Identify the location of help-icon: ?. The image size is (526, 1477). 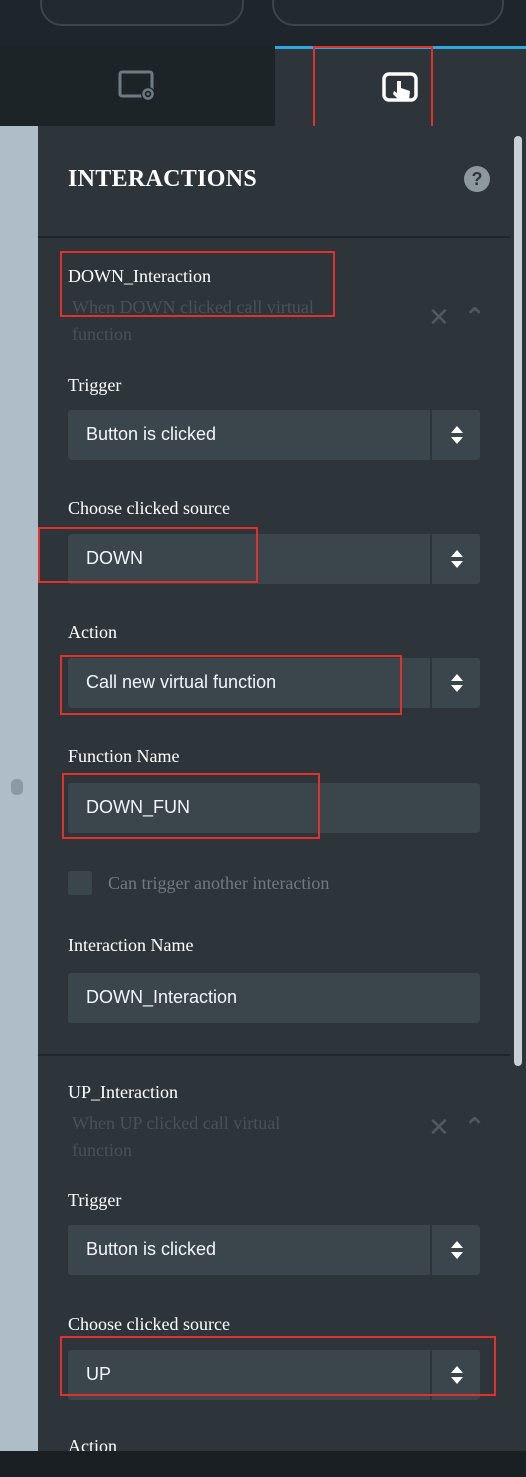
(477, 179).